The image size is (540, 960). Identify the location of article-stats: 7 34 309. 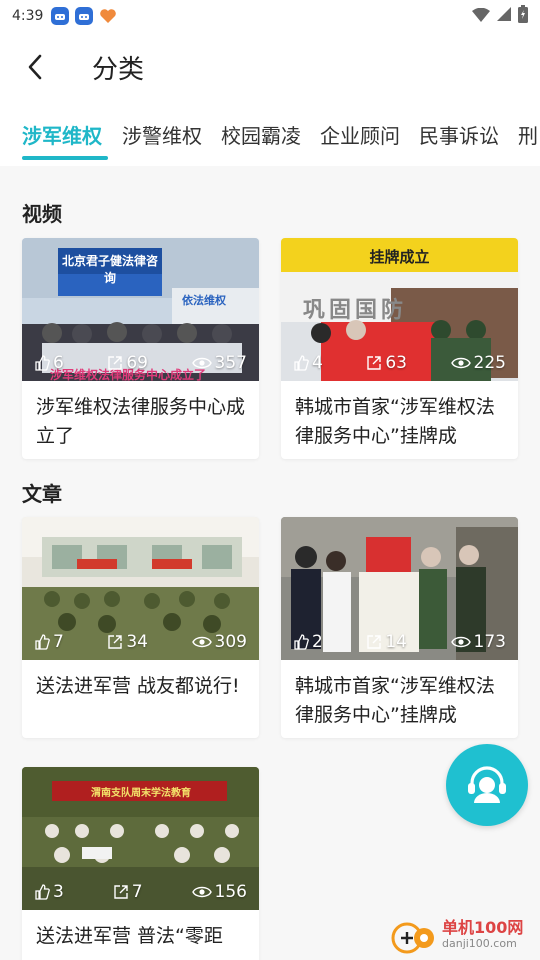
(140, 642).